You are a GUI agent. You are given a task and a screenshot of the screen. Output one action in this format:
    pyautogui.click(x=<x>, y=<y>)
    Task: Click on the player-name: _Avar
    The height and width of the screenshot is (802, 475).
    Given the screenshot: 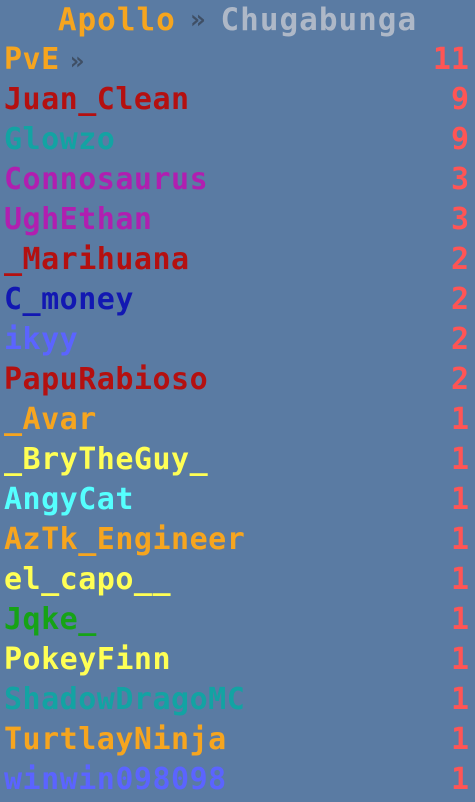 What is the action you would take?
    pyautogui.click(x=50, y=419)
    